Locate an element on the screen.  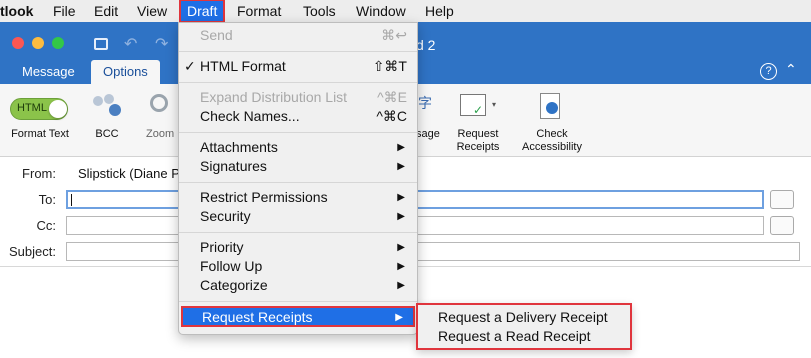
menu-item-send: Send ⌘↩ is located at coordinates (303, 35).